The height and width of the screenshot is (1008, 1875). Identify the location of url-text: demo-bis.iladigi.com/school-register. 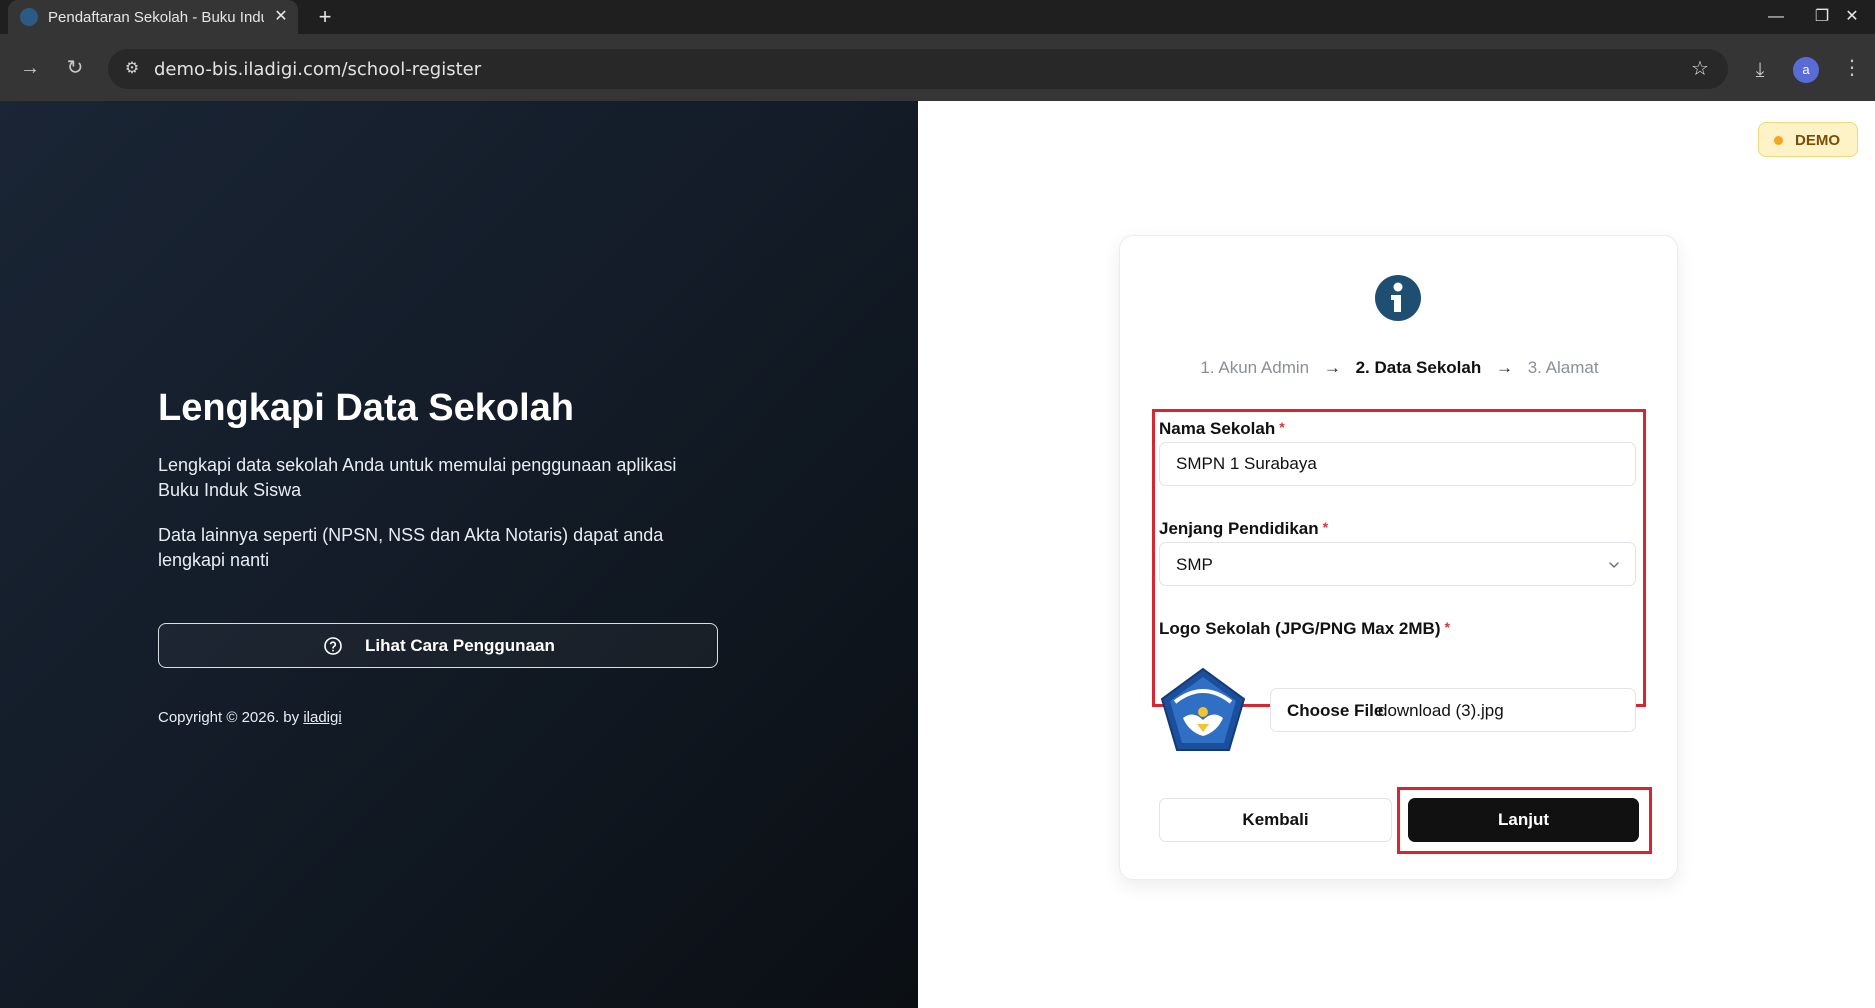
(317, 69).